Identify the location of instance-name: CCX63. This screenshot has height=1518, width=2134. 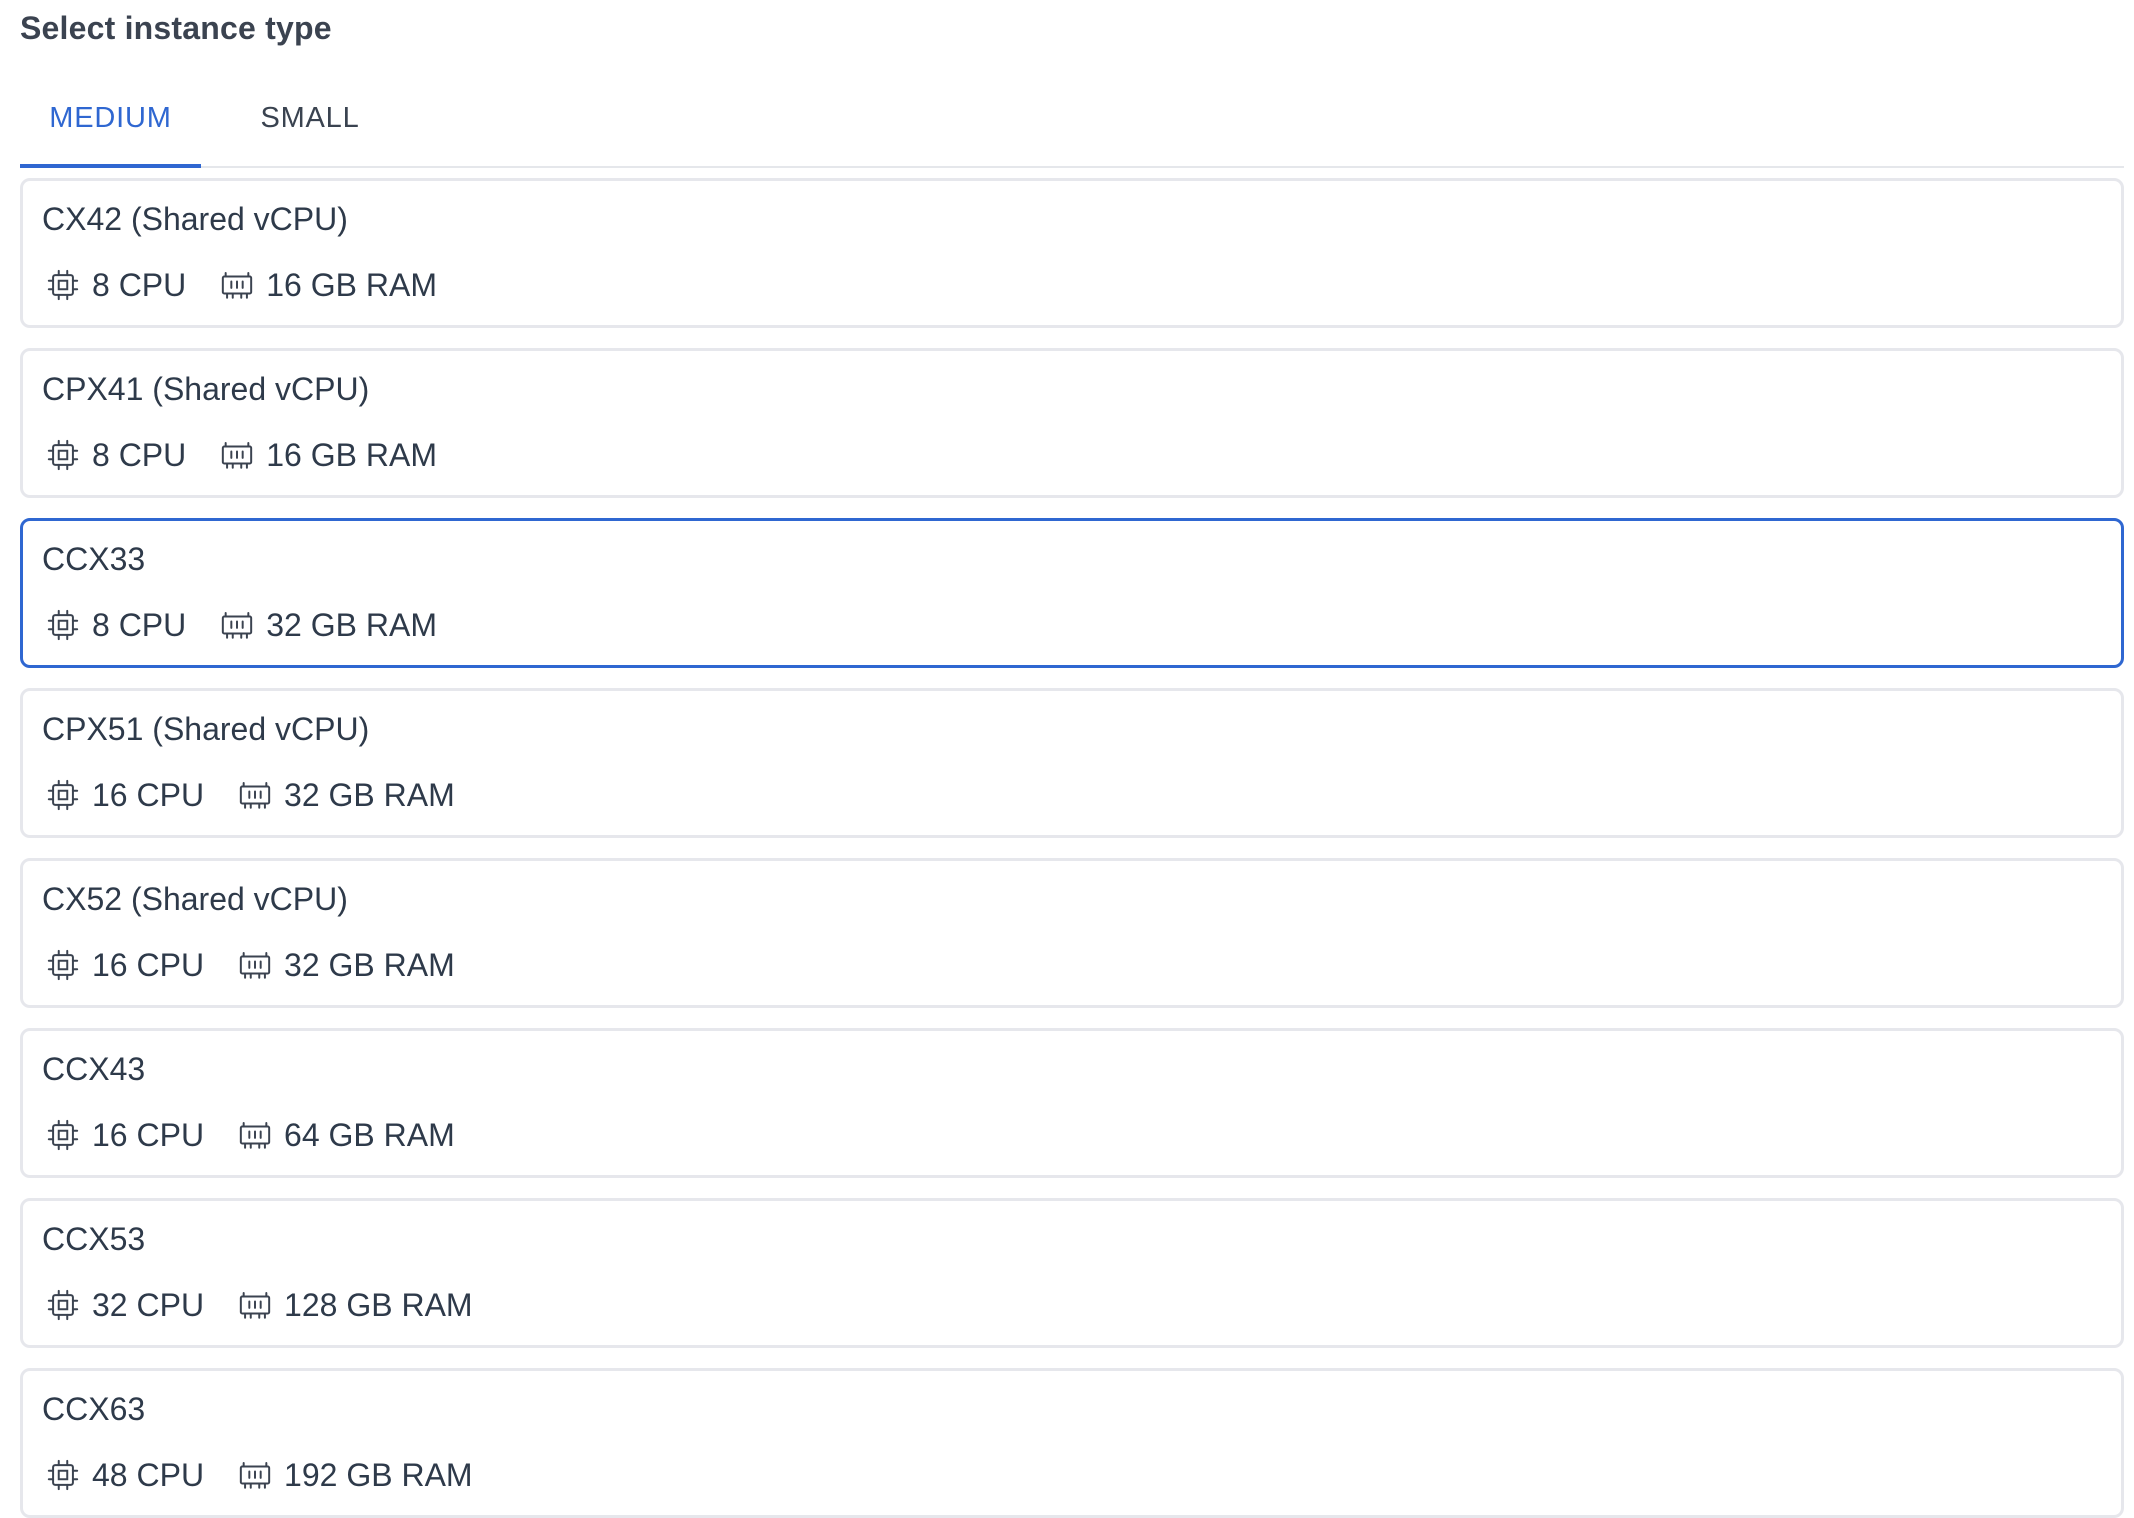
(94, 1409).